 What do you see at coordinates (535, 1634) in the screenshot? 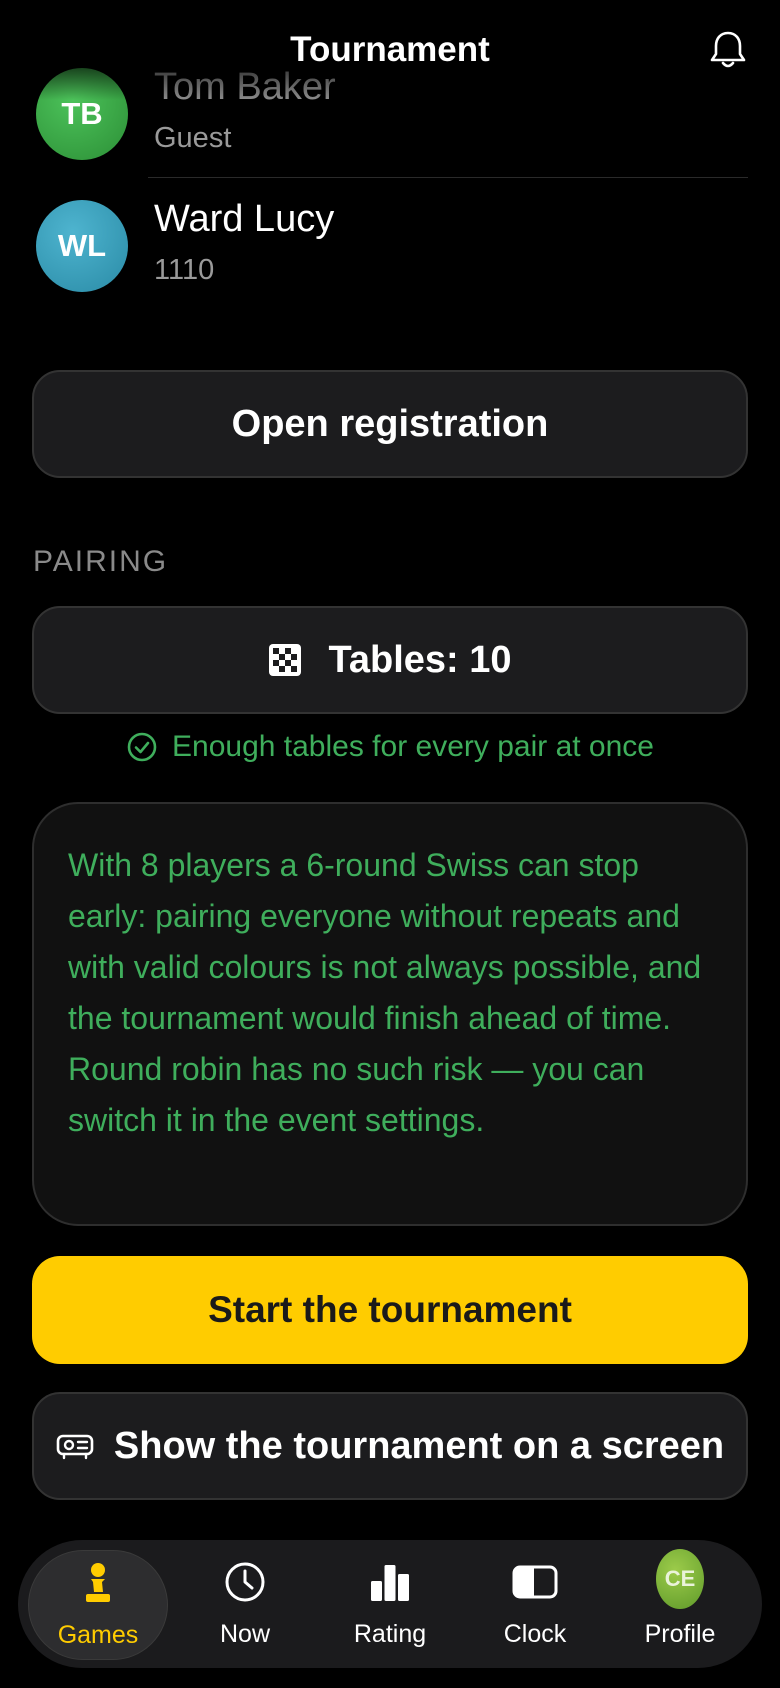
I see `nav-label: Clock` at bounding box center [535, 1634].